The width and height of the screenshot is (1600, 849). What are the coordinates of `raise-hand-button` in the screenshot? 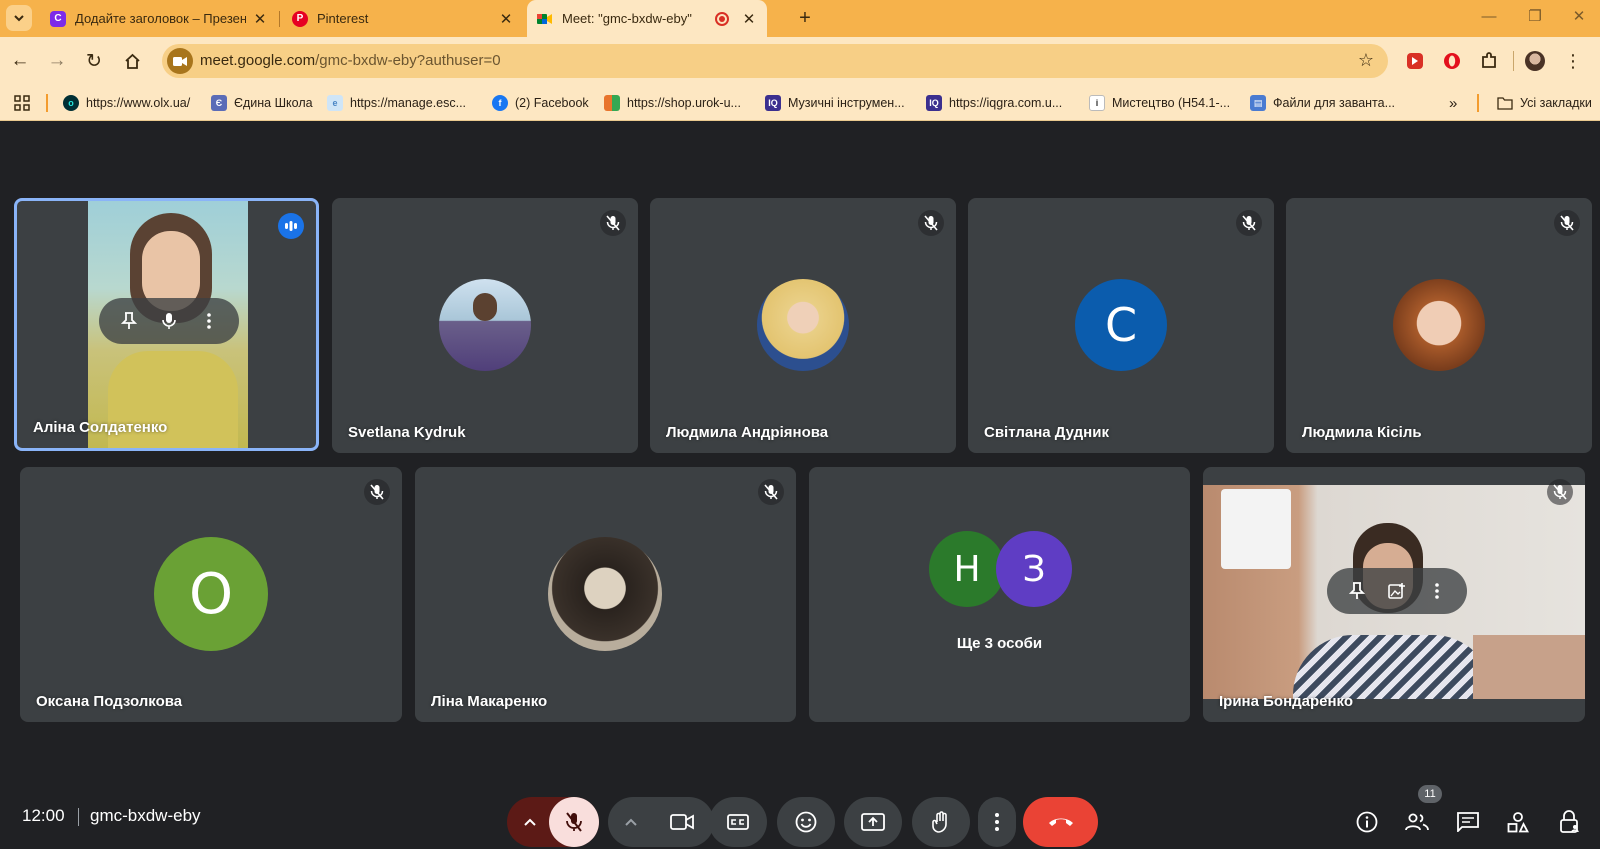 It's located at (941, 822).